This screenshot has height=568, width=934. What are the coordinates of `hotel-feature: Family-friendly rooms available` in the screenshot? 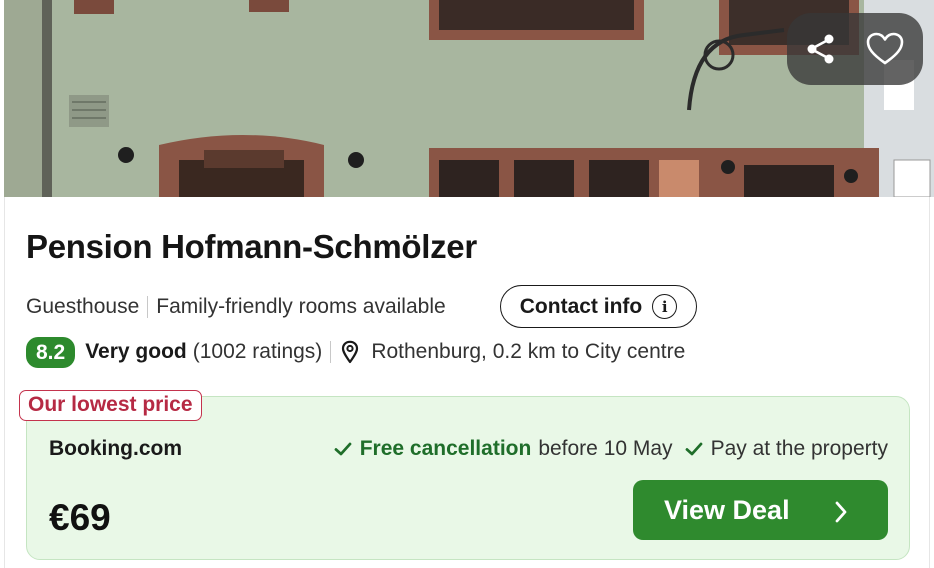 It's located at (301, 306).